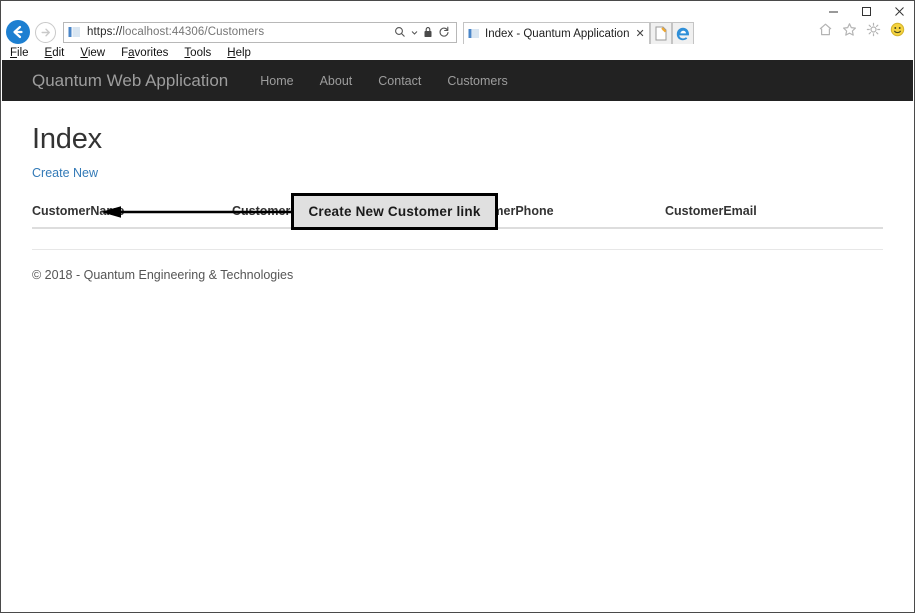  Describe the element at coordinates (457, 52) in the screenshot. I see `menu-bar: File Edit View Favorites Tools Help` at that location.